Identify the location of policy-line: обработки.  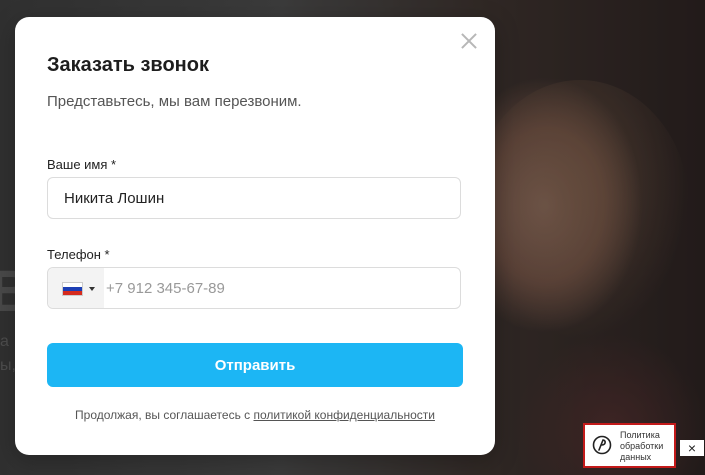
(642, 446).